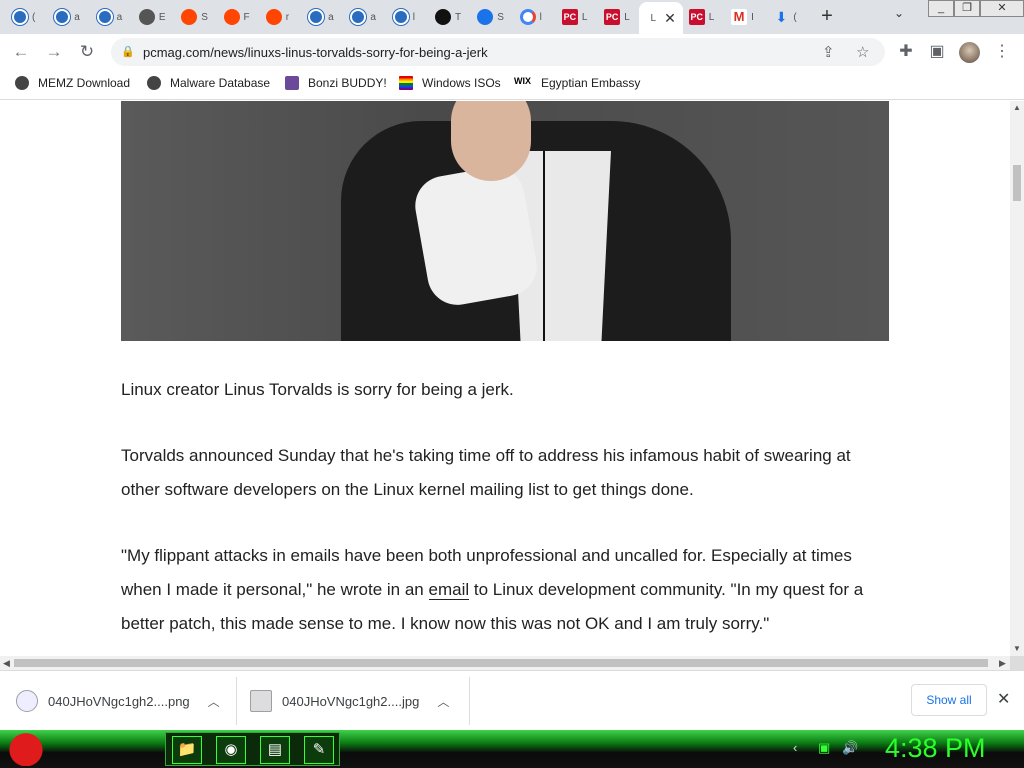 Image resolution: width=1024 pixels, height=768 pixels. I want to click on browser-tab: T, so click(447, 17).